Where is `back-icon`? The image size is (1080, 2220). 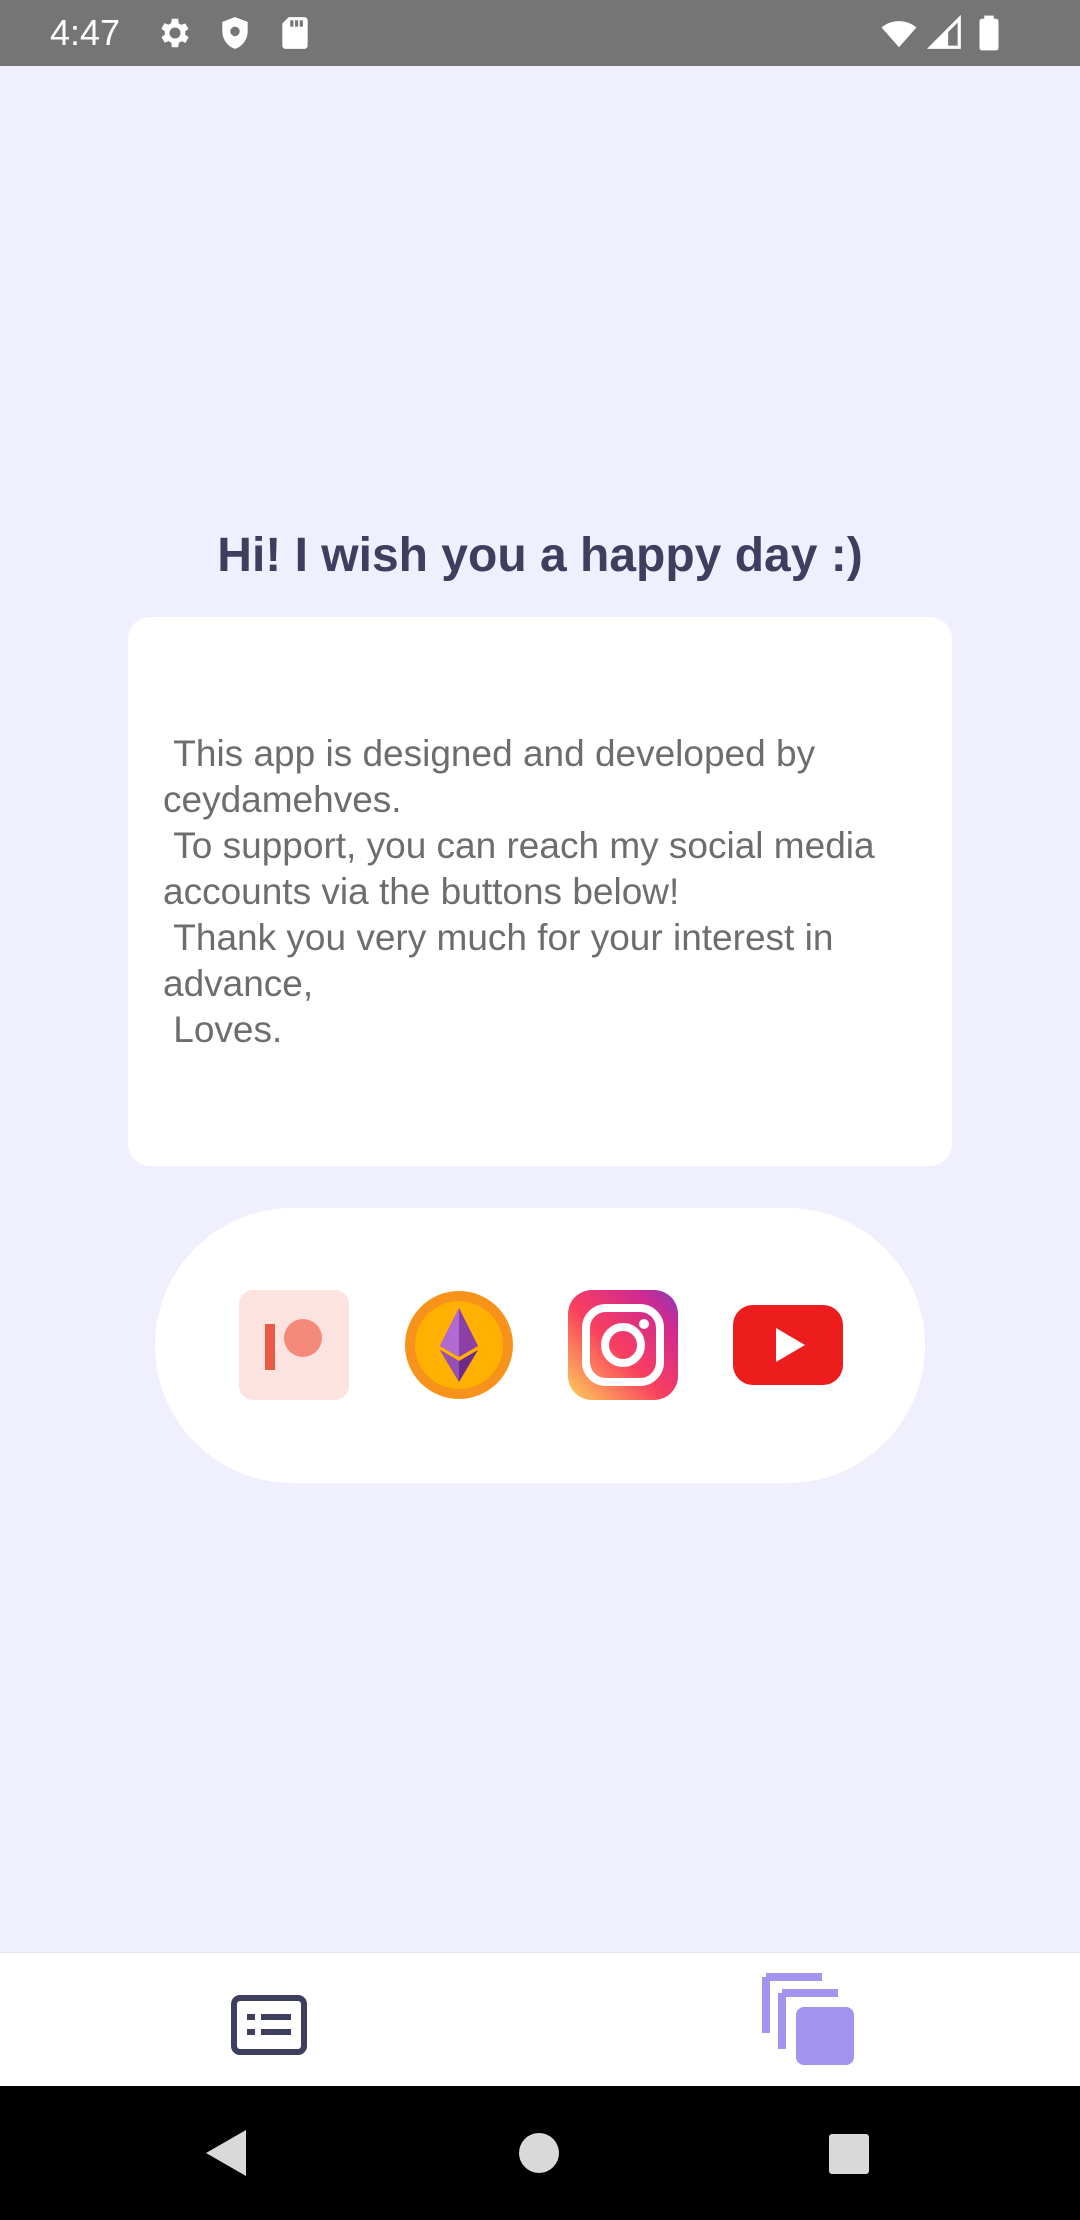
back-icon is located at coordinates (226, 2153).